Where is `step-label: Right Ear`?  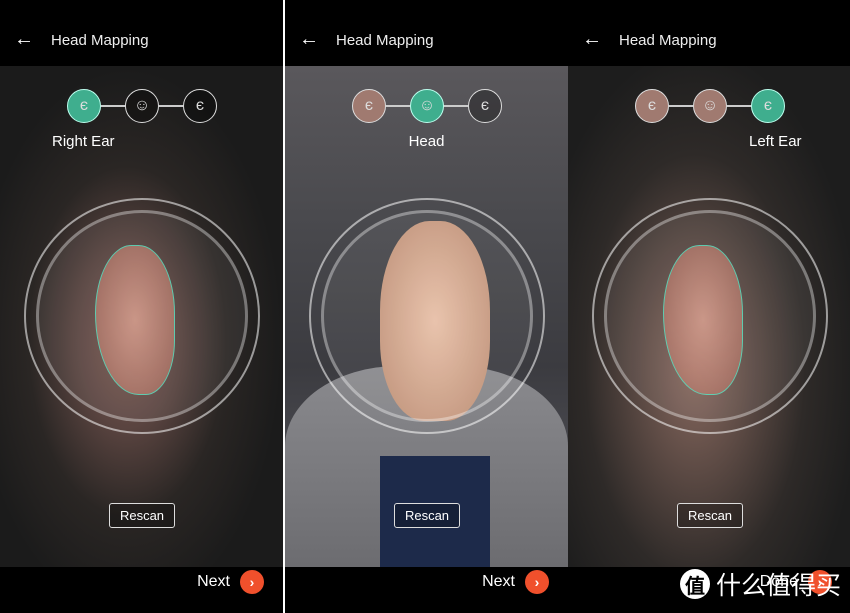
step-label: Right Ear is located at coordinates (83, 141).